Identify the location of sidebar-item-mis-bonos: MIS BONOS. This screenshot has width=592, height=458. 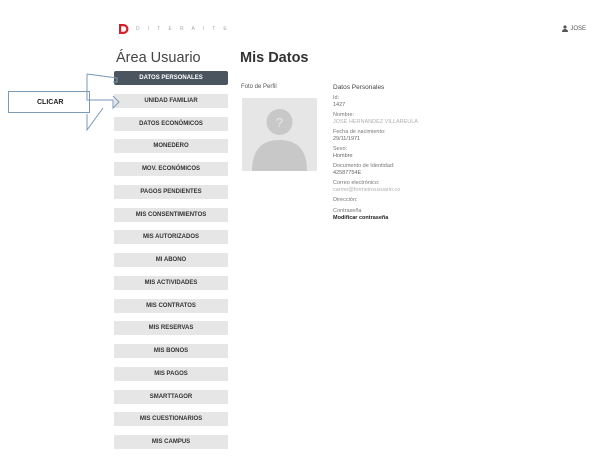
(171, 351).